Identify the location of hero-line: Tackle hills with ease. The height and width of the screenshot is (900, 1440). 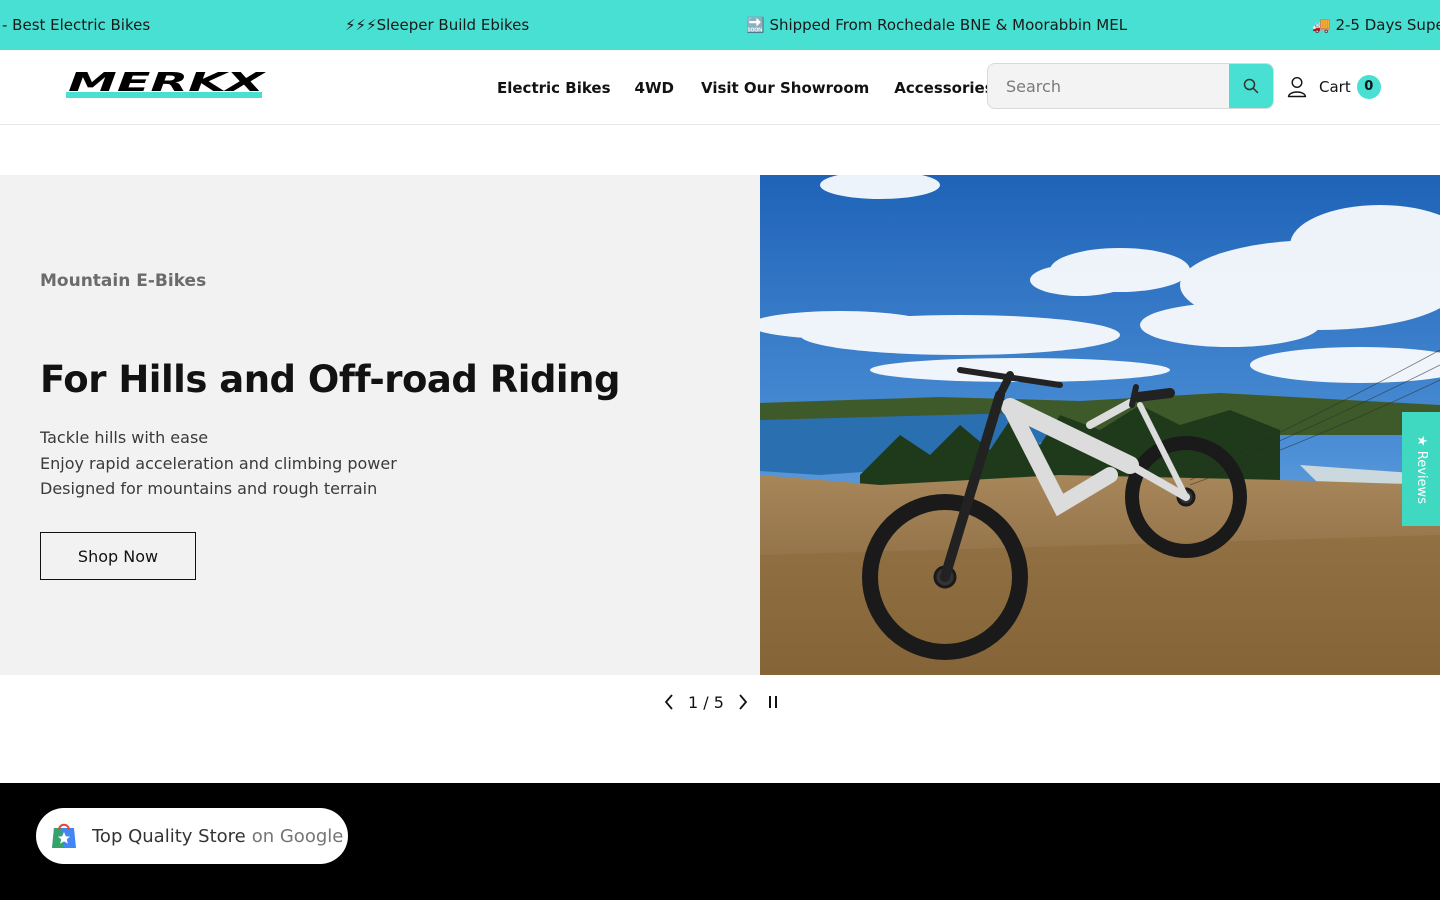
(124, 437).